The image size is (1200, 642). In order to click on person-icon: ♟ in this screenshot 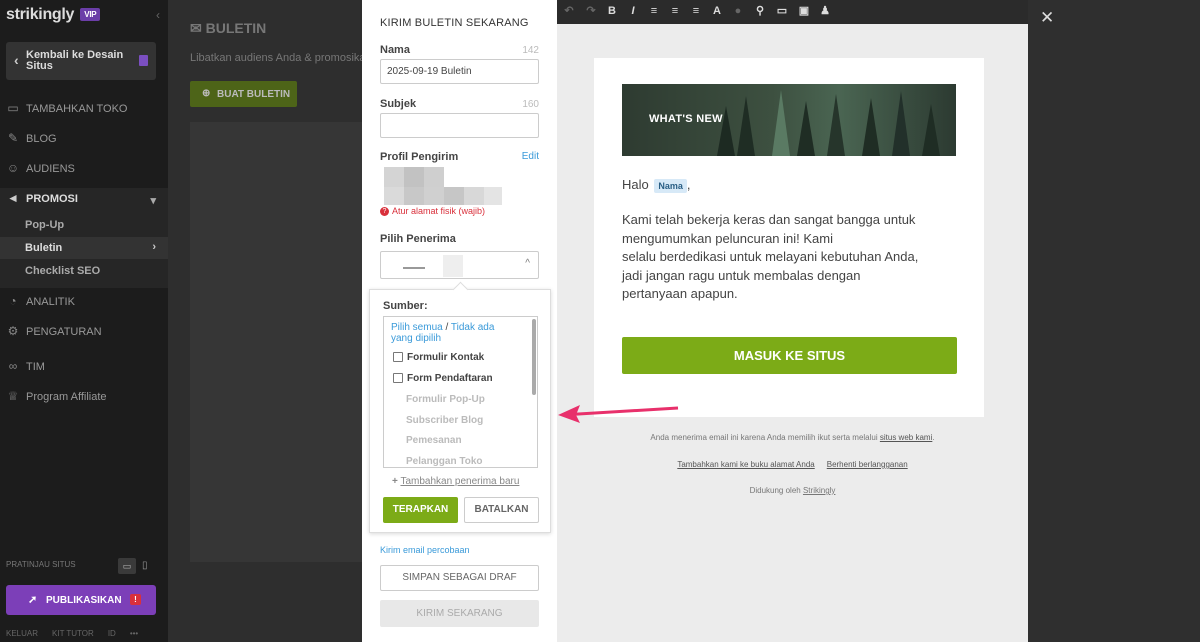, I will do `click(825, 11)`.